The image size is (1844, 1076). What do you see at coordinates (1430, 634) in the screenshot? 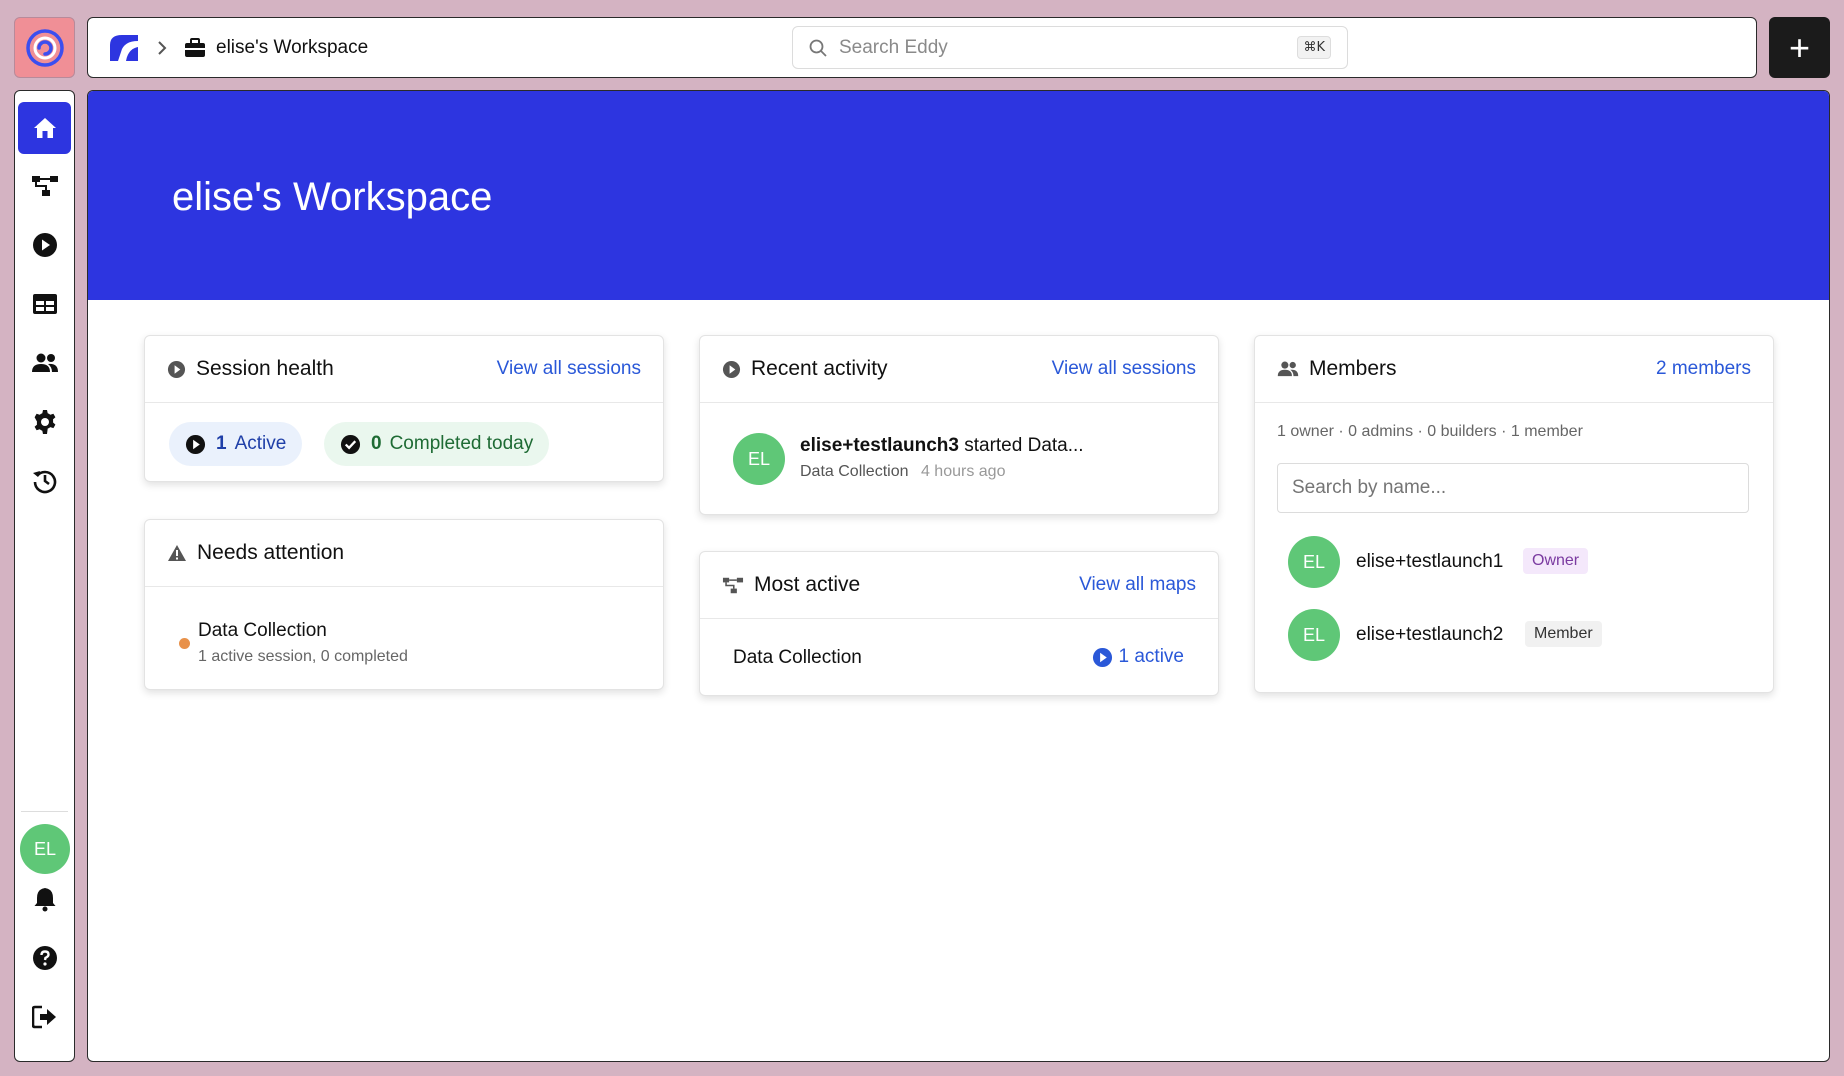
I see `member-name: elise+testlaunch2` at bounding box center [1430, 634].